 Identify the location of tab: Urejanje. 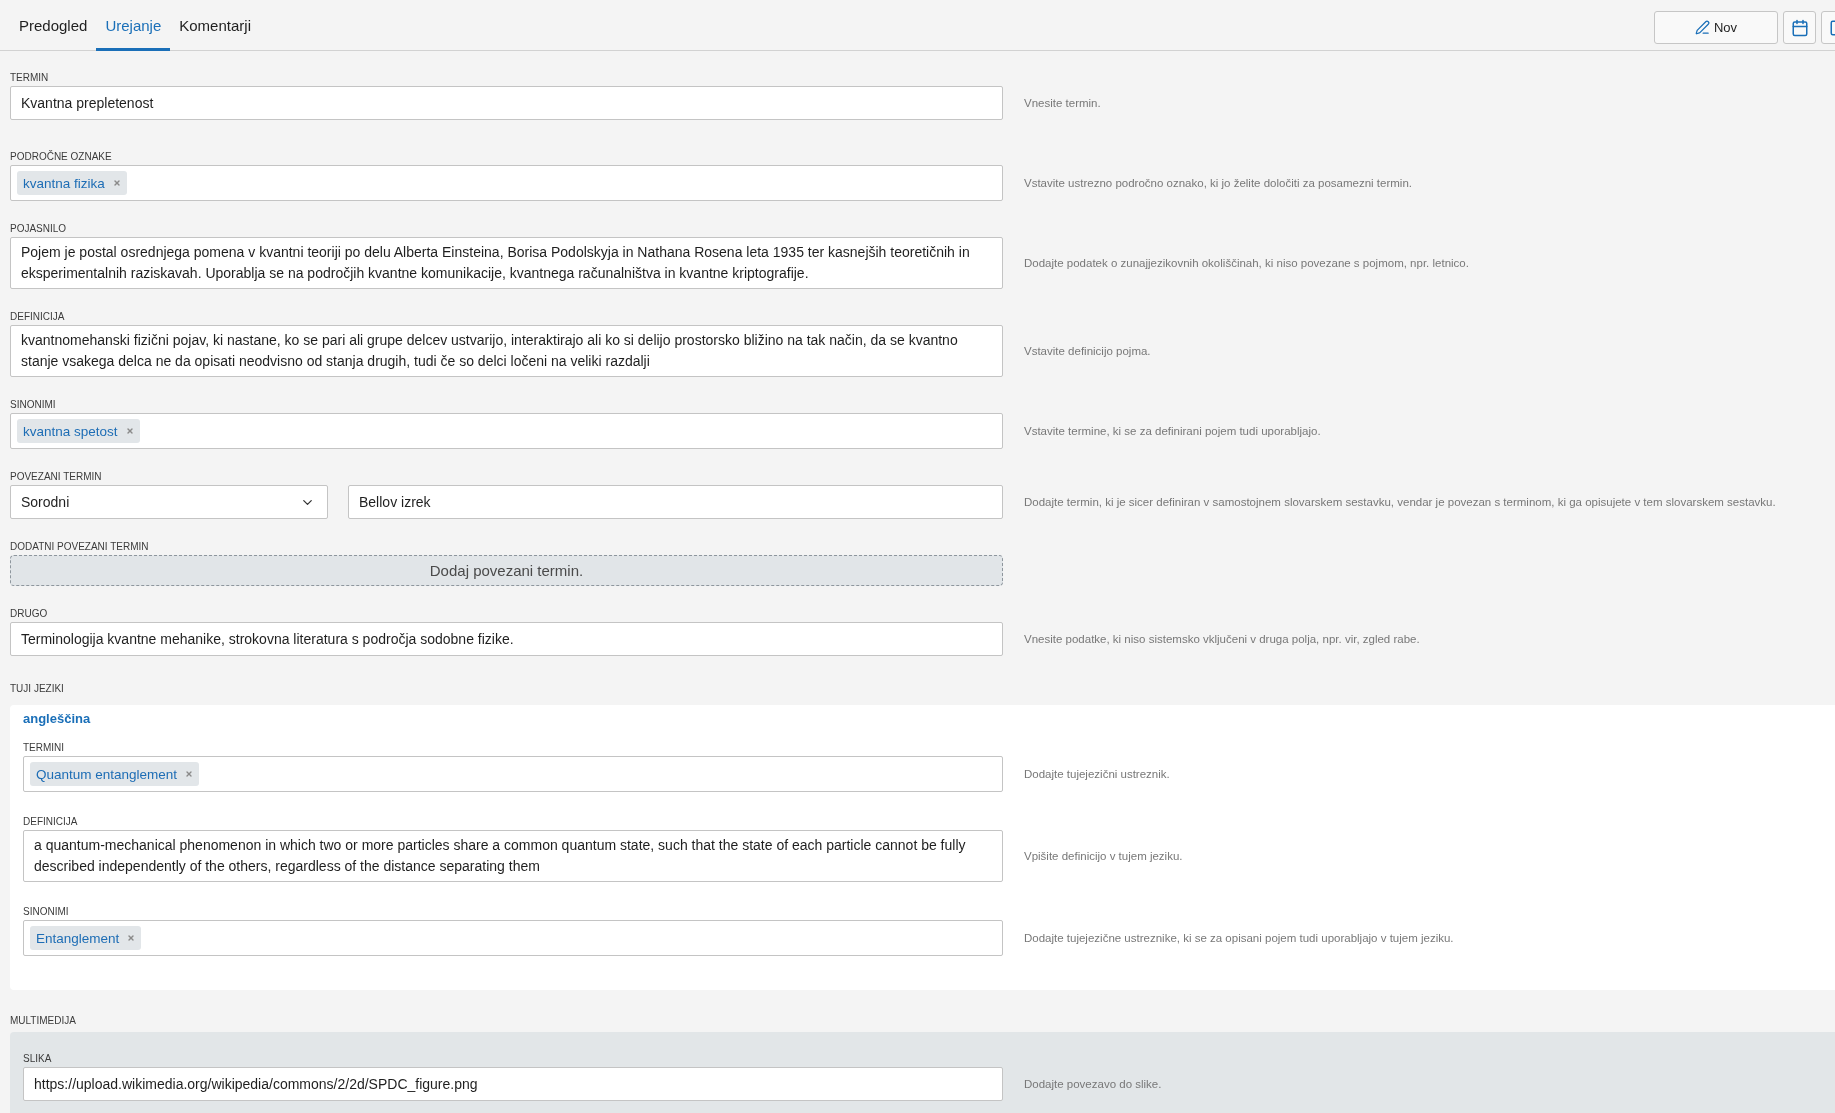
(133, 25).